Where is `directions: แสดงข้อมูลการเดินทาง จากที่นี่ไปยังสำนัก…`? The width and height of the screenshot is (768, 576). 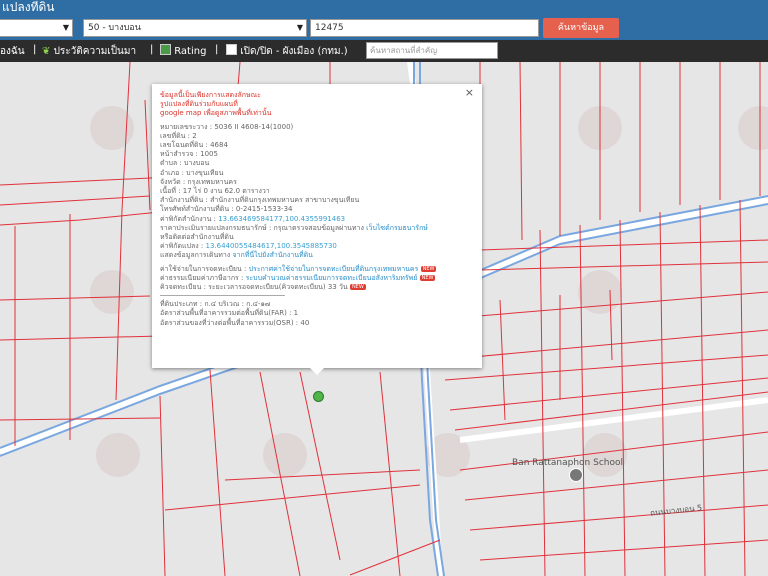 directions: แสดงข้อมูลการเดินทาง จากที่นี่ไปยังสำนัก… is located at coordinates (236, 255).